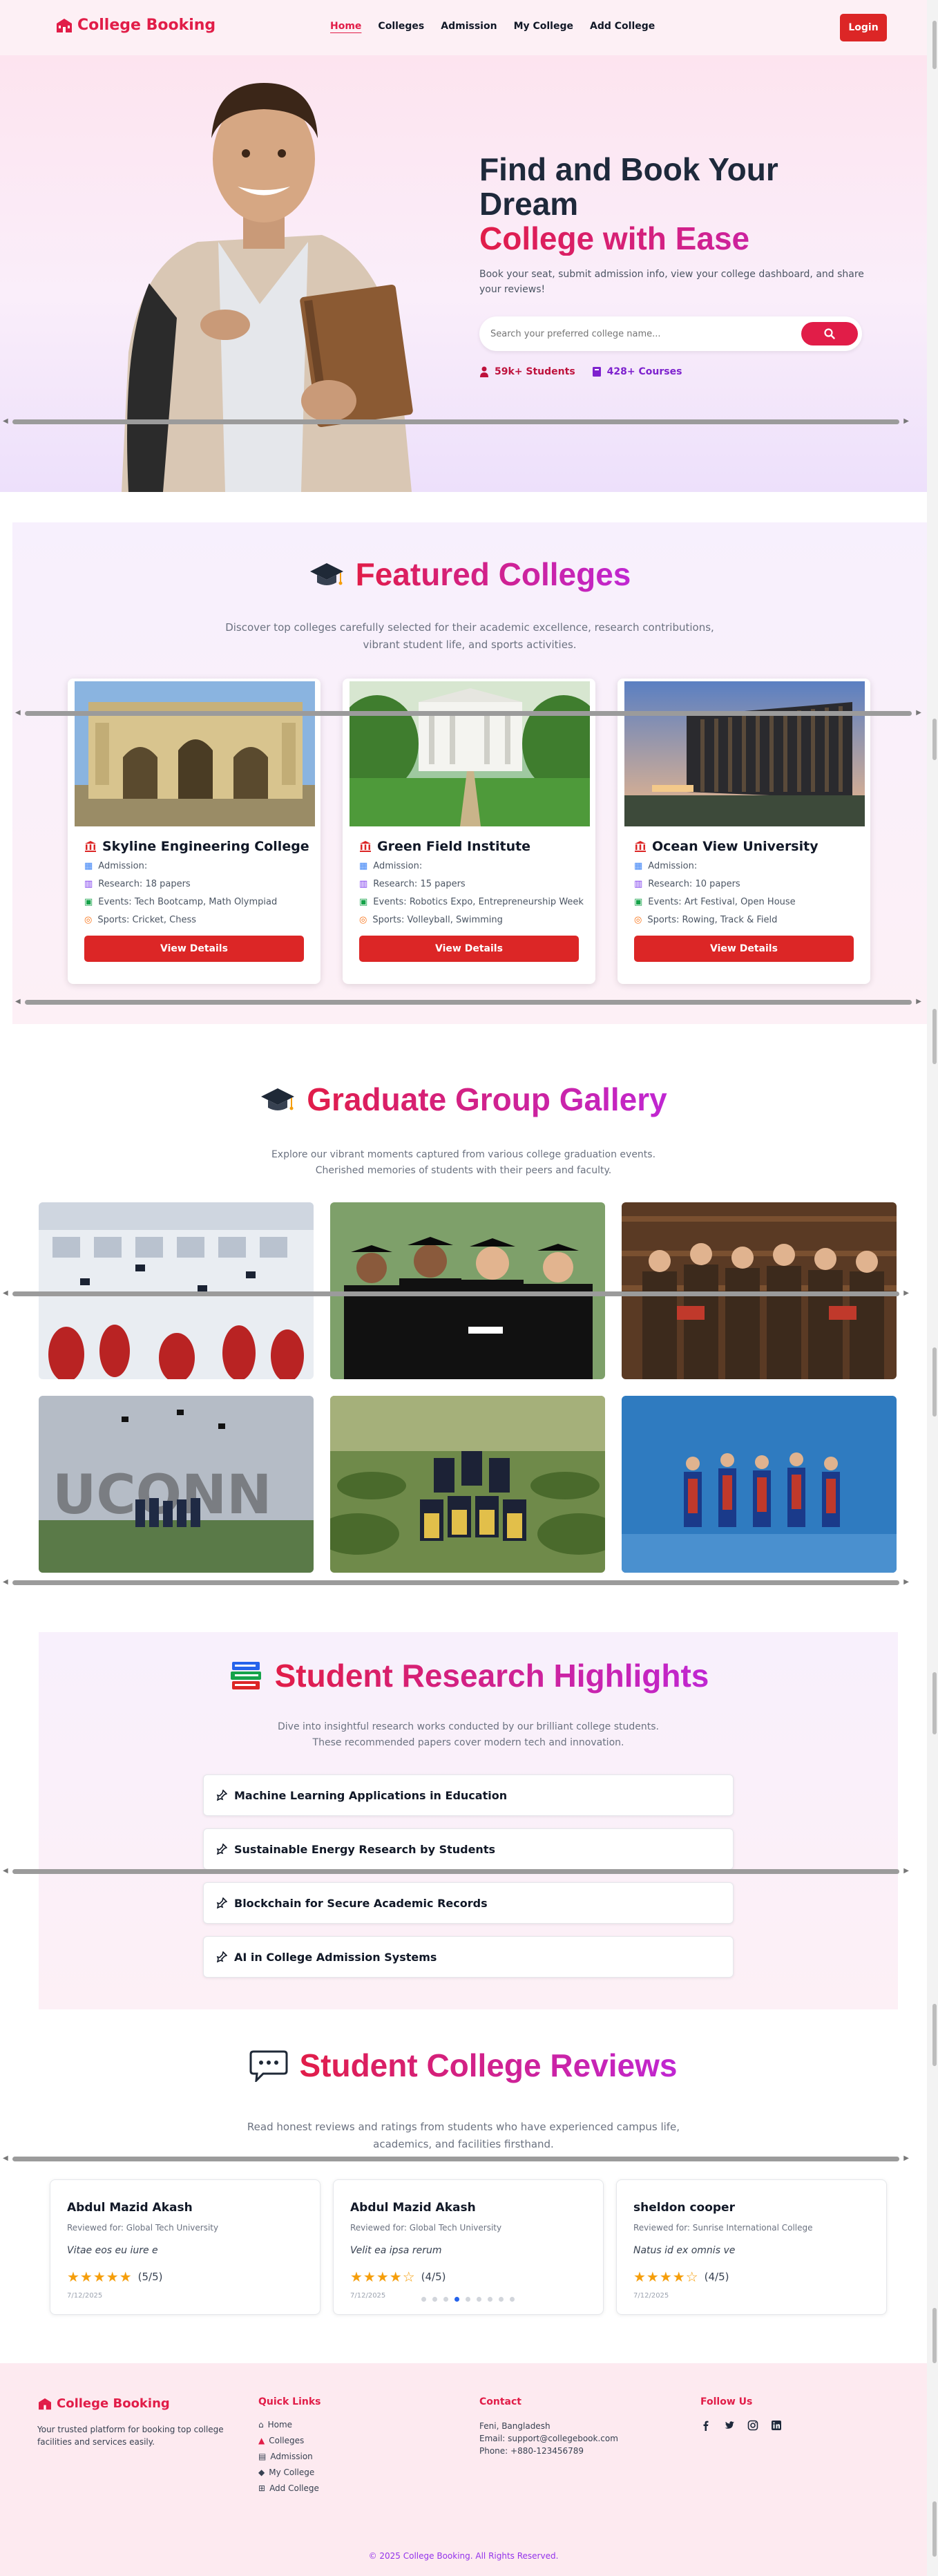  What do you see at coordinates (456, 2299) in the screenshot?
I see `carousel-dot-active` at bounding box center [456, 2299].